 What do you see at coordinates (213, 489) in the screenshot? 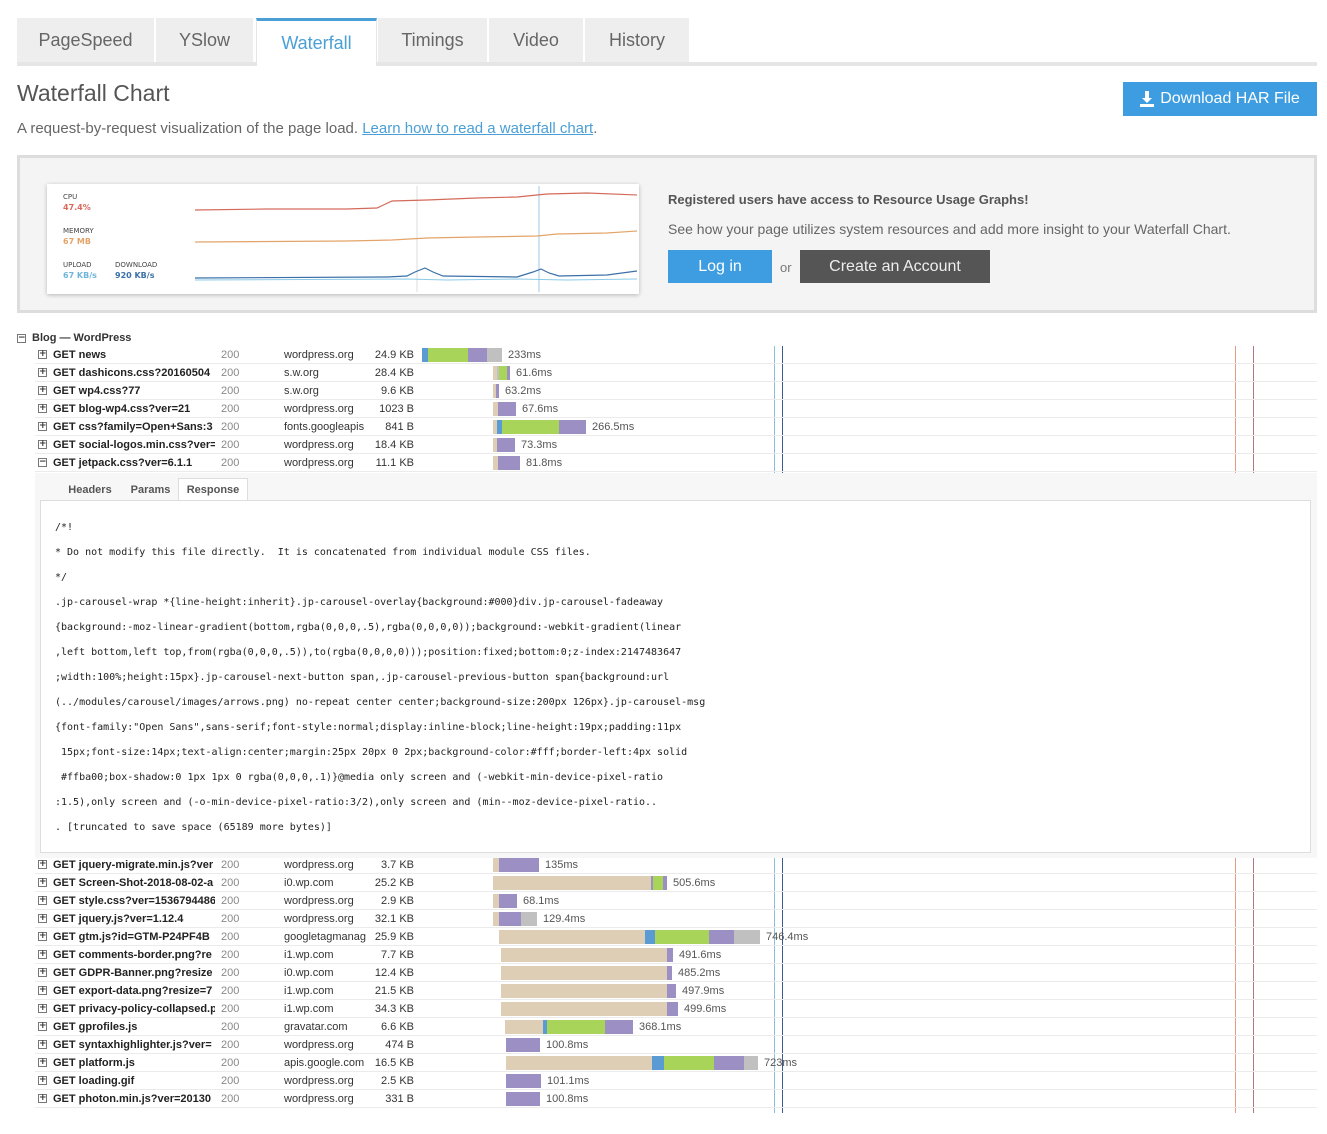
I see `detail-tab-response: Response` at bounding box center [213, 489].